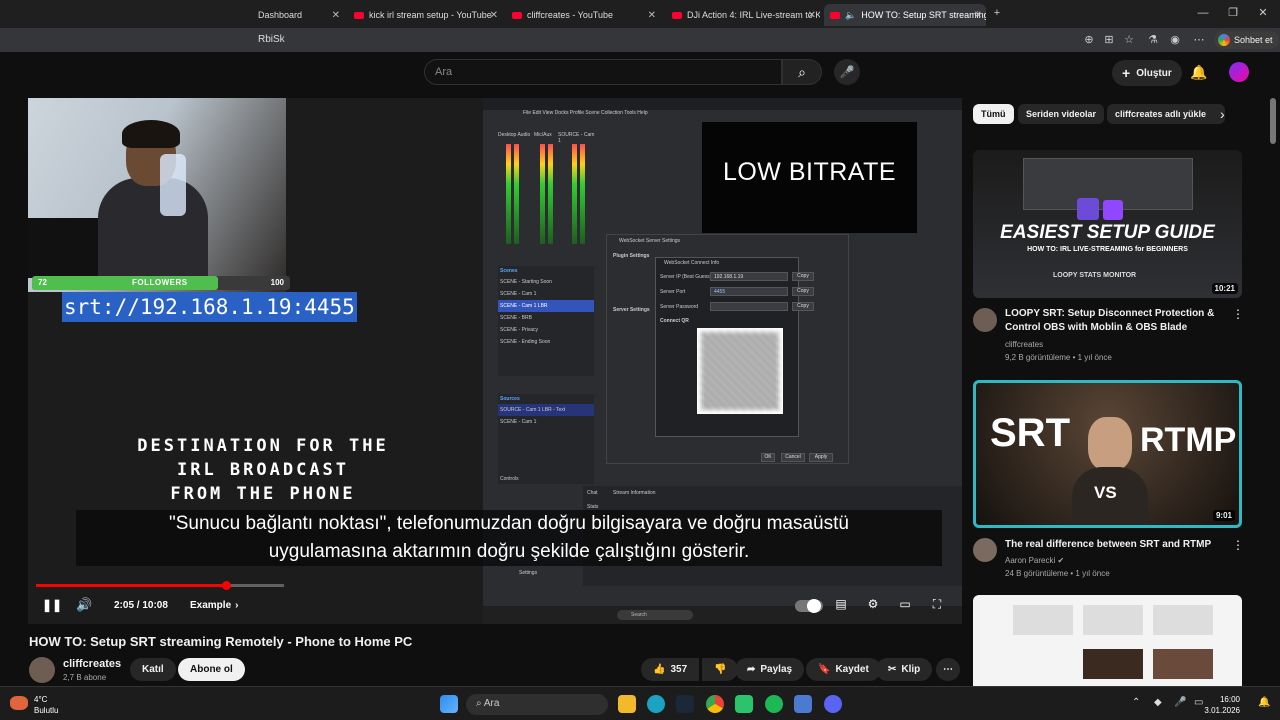 The width and height of the screenshot is (1280, 720). Describe the element at coordinates (211, 669) in the screenshot. I see `subscribe-button: Abone ol` at that location.